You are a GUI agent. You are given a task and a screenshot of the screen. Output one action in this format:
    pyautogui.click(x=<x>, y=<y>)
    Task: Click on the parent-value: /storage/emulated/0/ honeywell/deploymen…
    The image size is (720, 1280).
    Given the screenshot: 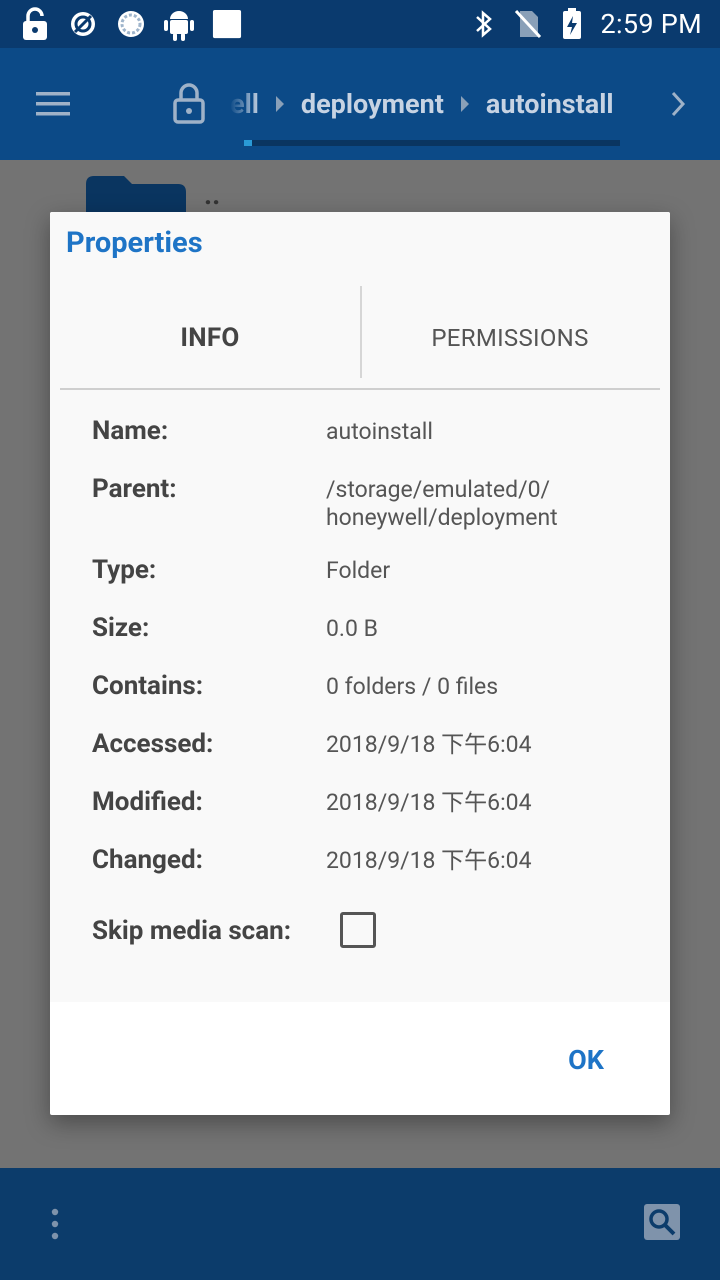 What is the action you would take?
    pyautogui.click(x=486, y=504)
    